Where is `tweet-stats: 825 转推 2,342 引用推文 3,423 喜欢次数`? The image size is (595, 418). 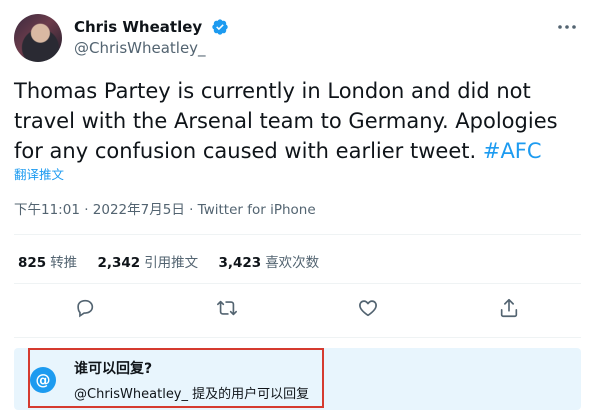
tweet-stats: 825 转推 2,342 引用推文 3,423 喜欢次数 is located at coordinates (176, 261).